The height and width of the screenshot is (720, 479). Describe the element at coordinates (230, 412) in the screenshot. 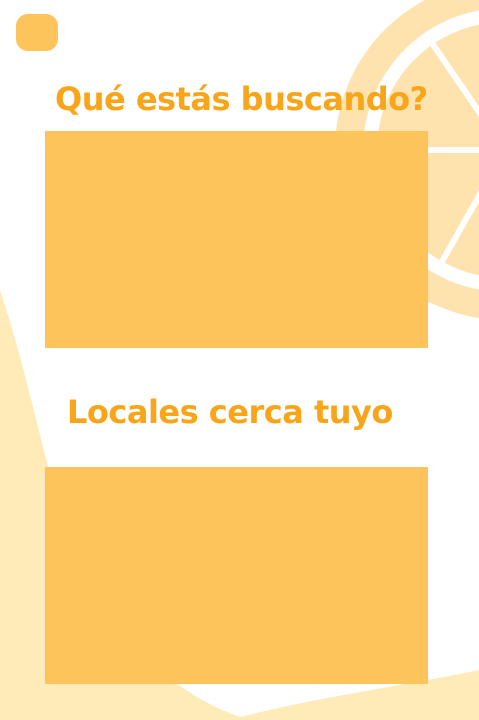

I see `nearby-section-title: Locales cerca tuyo` at that location.